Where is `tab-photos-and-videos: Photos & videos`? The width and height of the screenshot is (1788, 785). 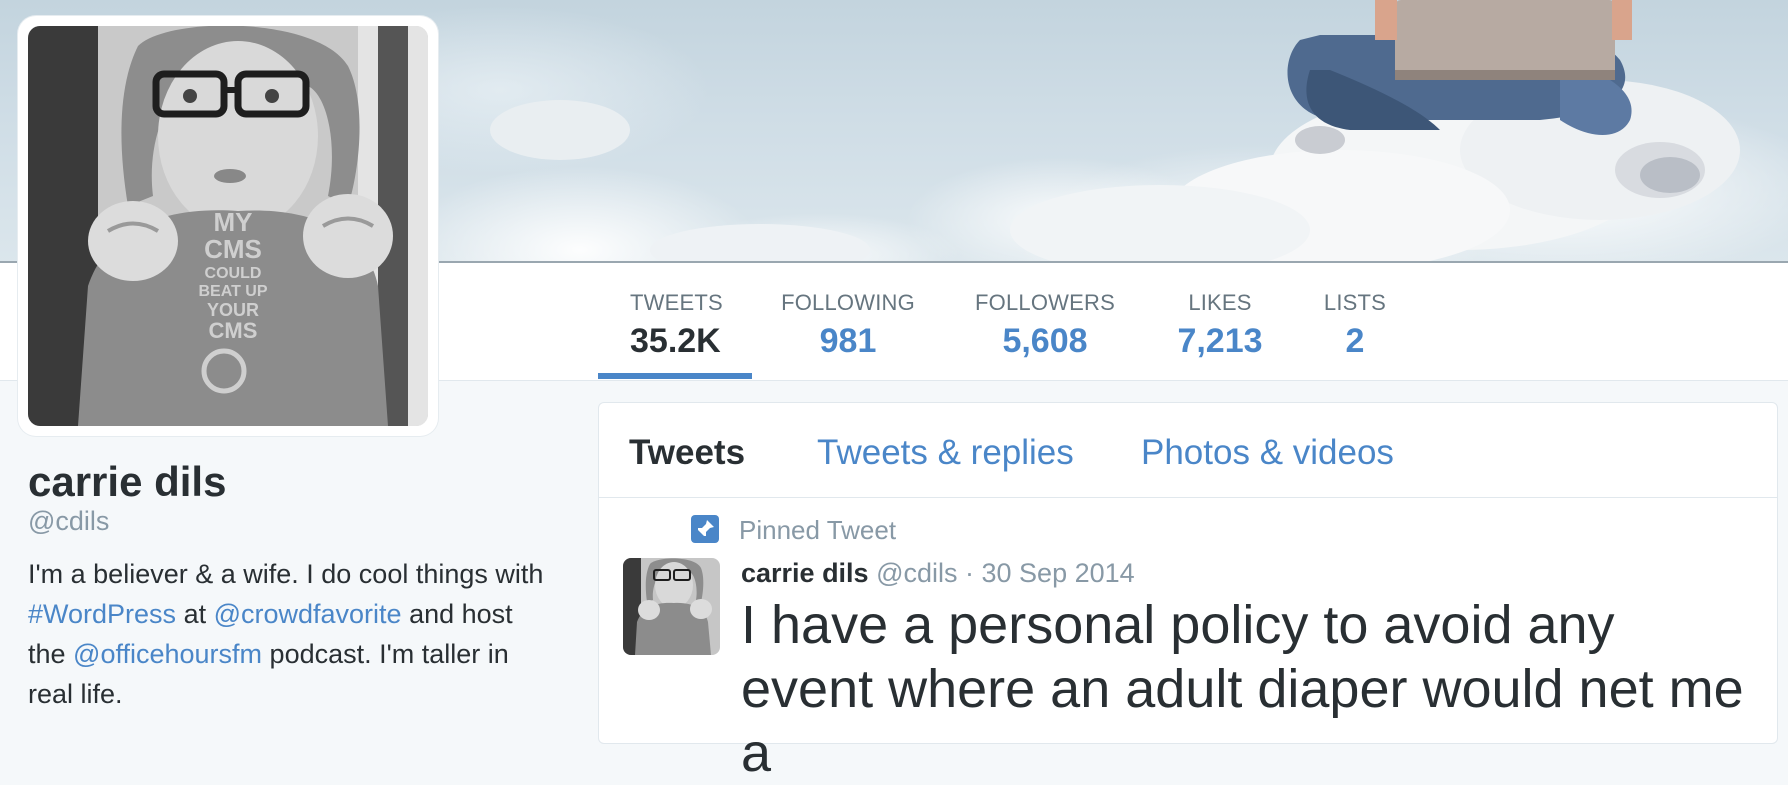 tab-photos-and-videos: Photos & videos is located at coordinates (1267, 453).